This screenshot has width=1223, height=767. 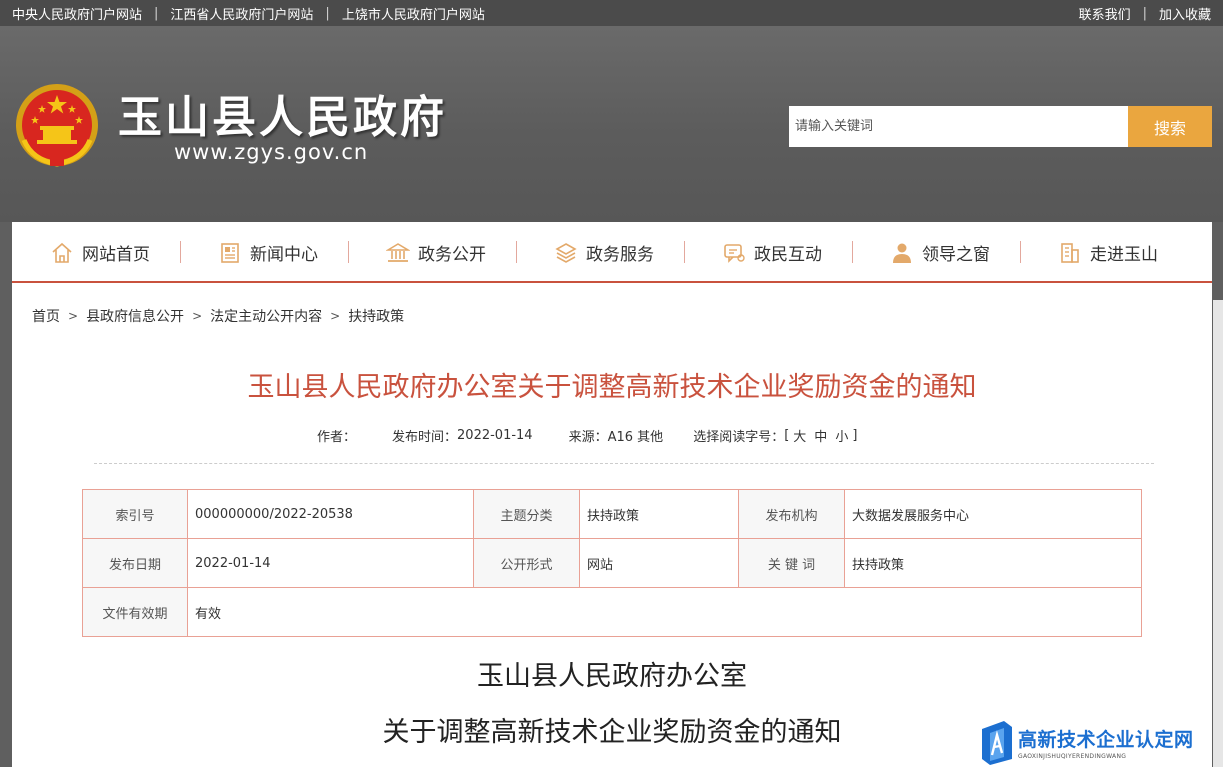 I want to click on publish-date-label: 发布日期, so click(x=135, y=563).